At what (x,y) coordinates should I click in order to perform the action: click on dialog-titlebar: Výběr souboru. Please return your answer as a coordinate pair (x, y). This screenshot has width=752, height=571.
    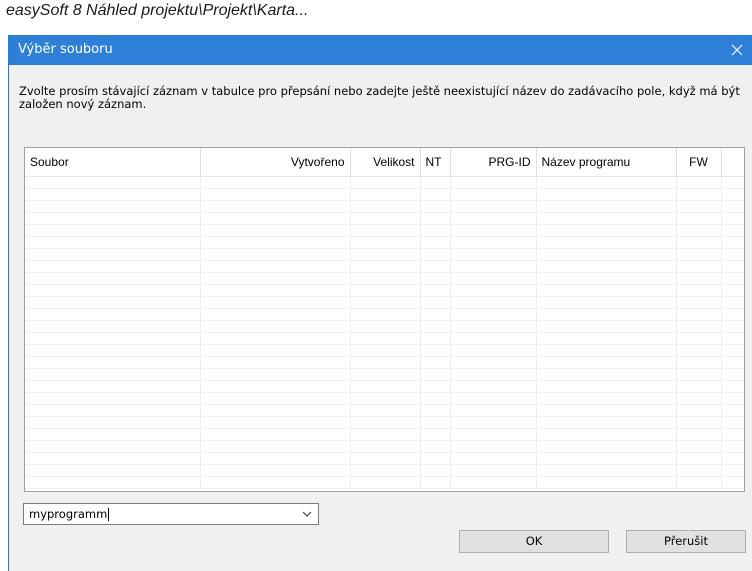
    Looking at the image, I should click on (380, 50).